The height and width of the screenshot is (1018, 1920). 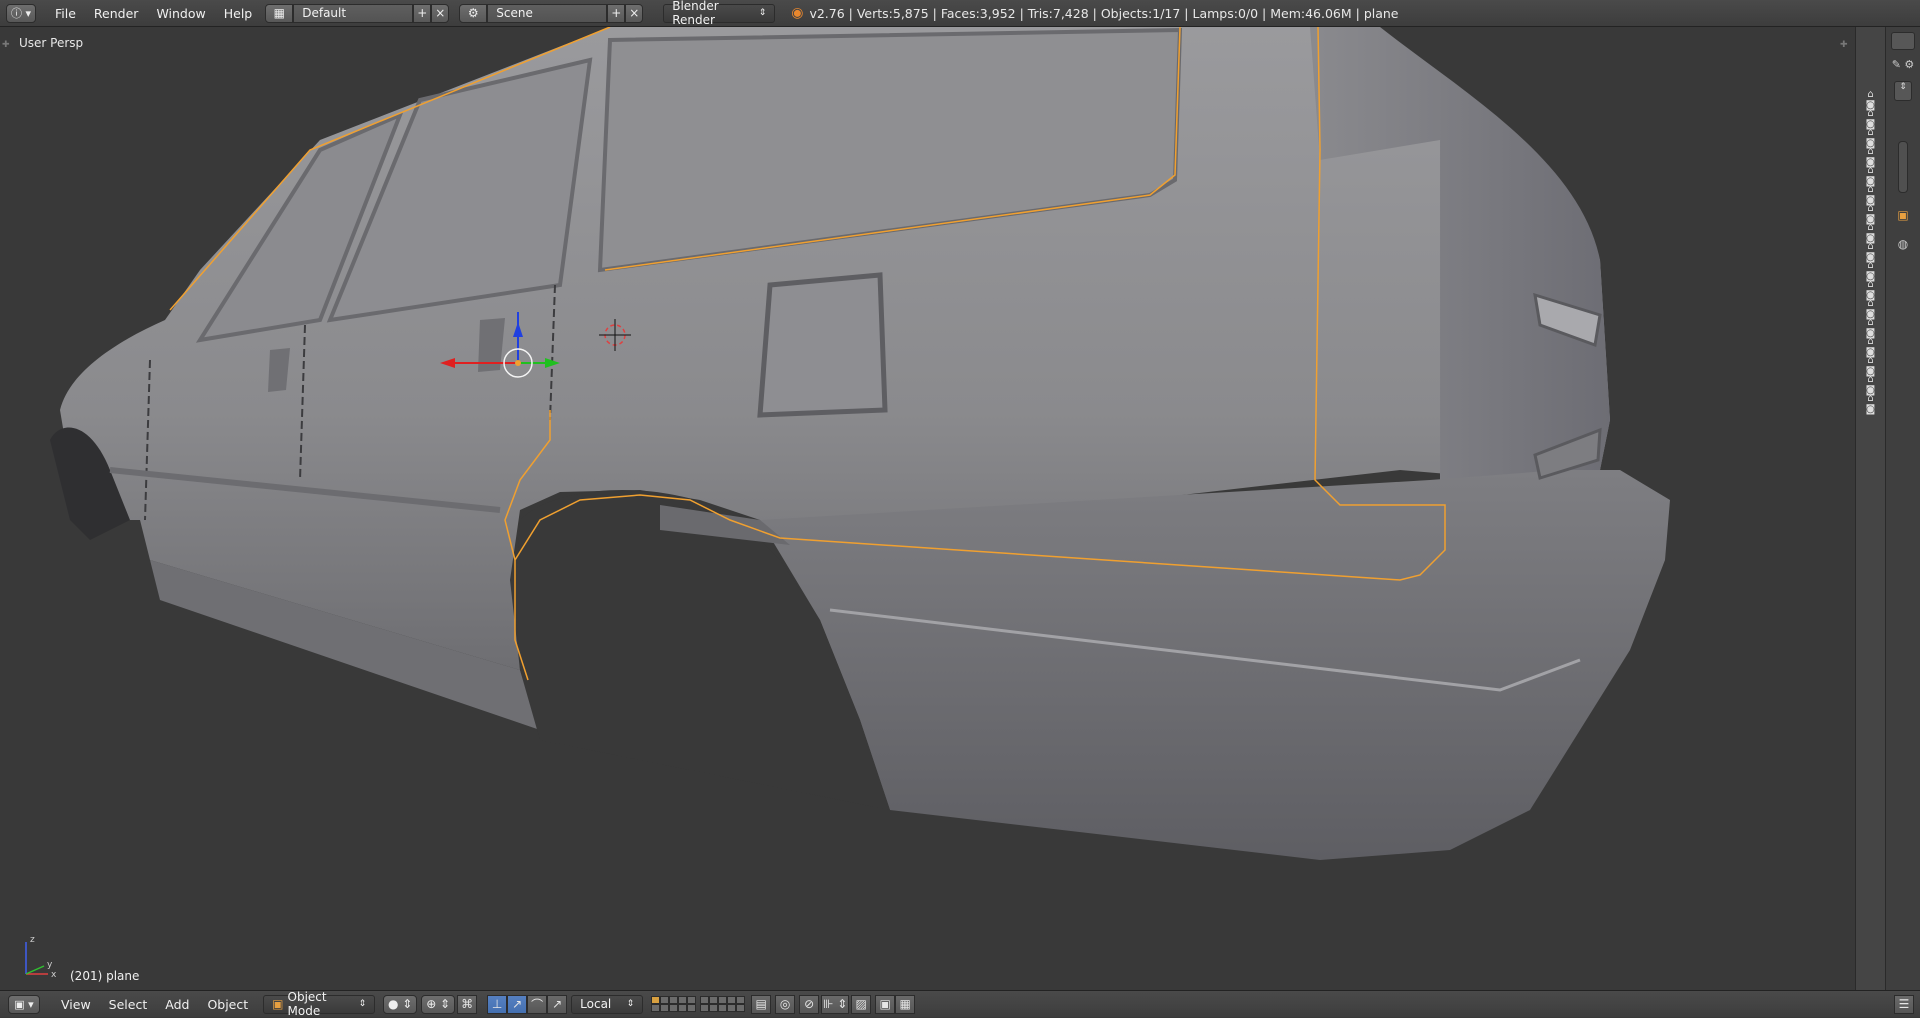 What do you see at coordinates (616, 13) in the screenshot?
I see `add-scene-button: +` at bounding box center [616, 13].